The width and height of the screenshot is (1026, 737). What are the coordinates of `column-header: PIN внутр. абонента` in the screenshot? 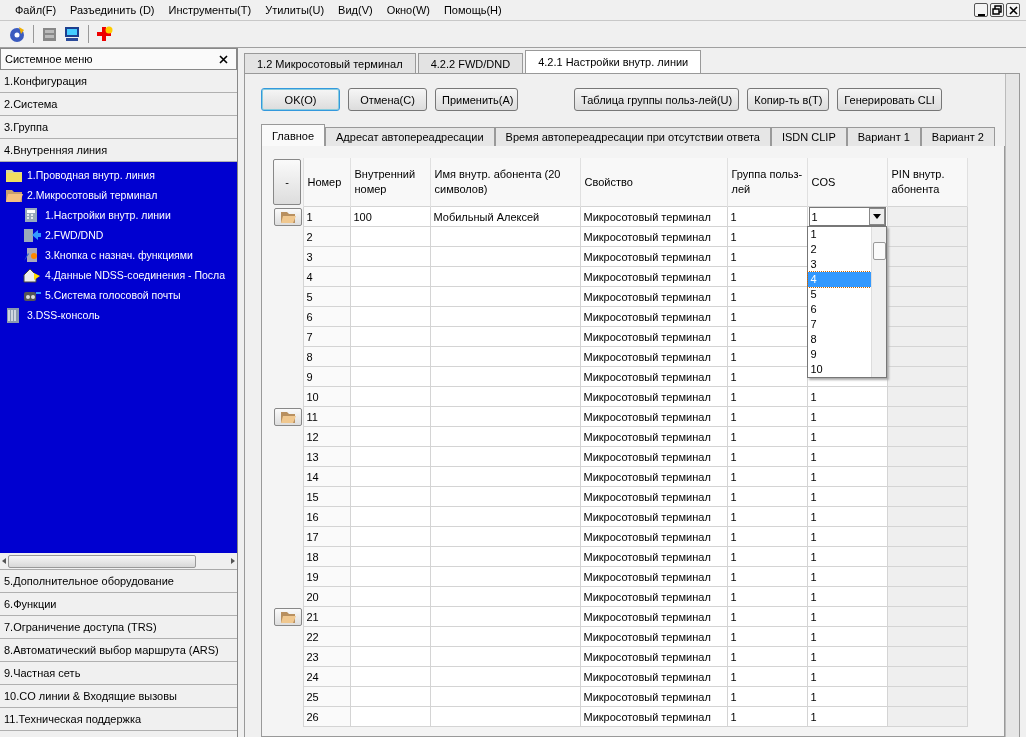 It's located at (927, 182).